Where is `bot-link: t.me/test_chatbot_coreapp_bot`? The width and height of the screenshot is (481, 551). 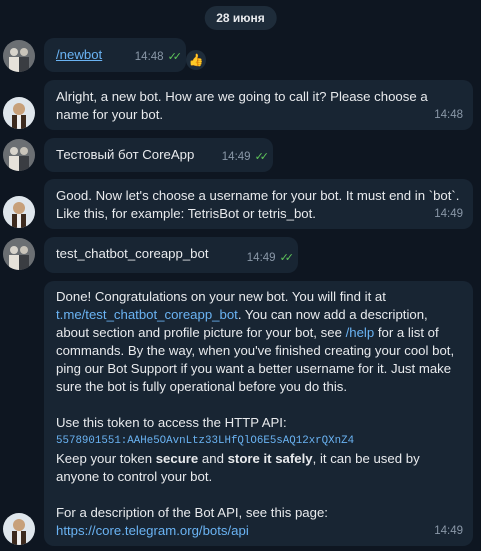
bot-link: t.me/test_chatbot_coreapp_bot is located at coordinates (147, 314).